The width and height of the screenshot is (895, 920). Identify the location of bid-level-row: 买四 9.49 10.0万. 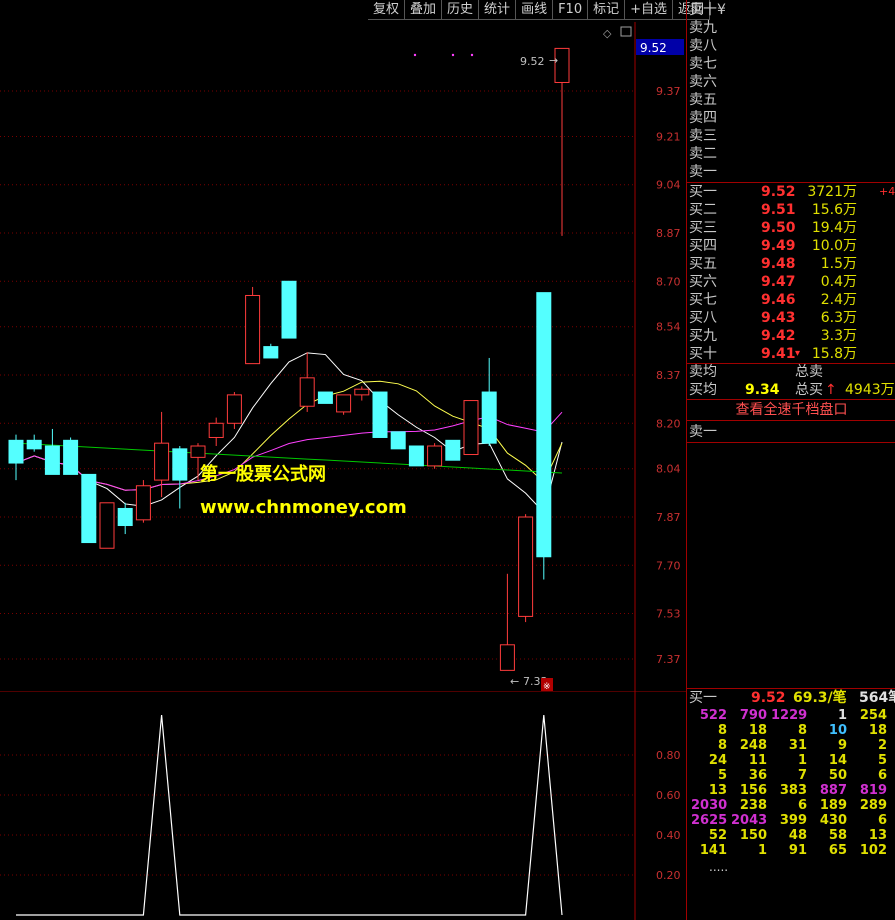
(791, 246).